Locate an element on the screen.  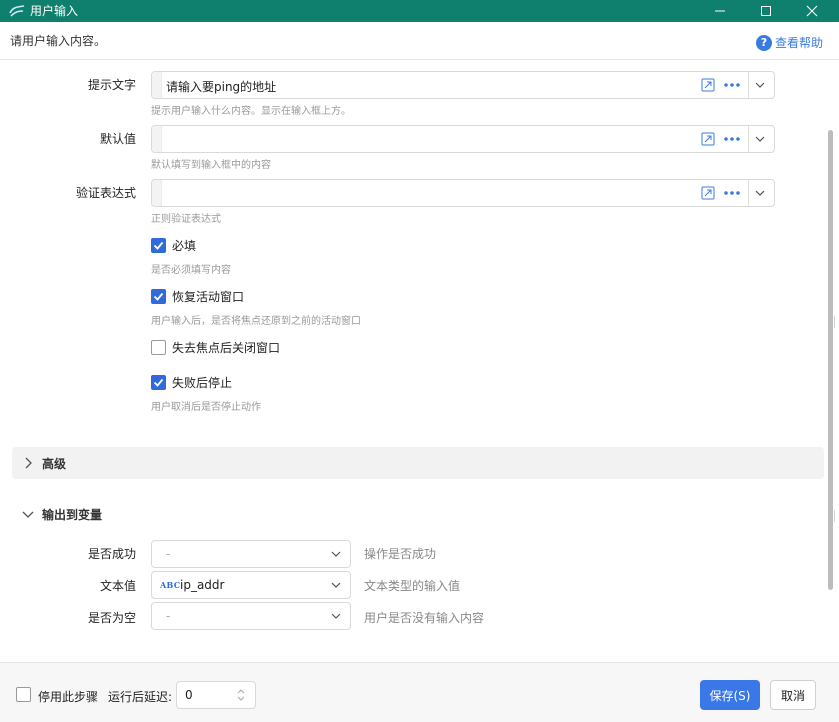
delay-value: 0 is located at coordinates (189, 695).